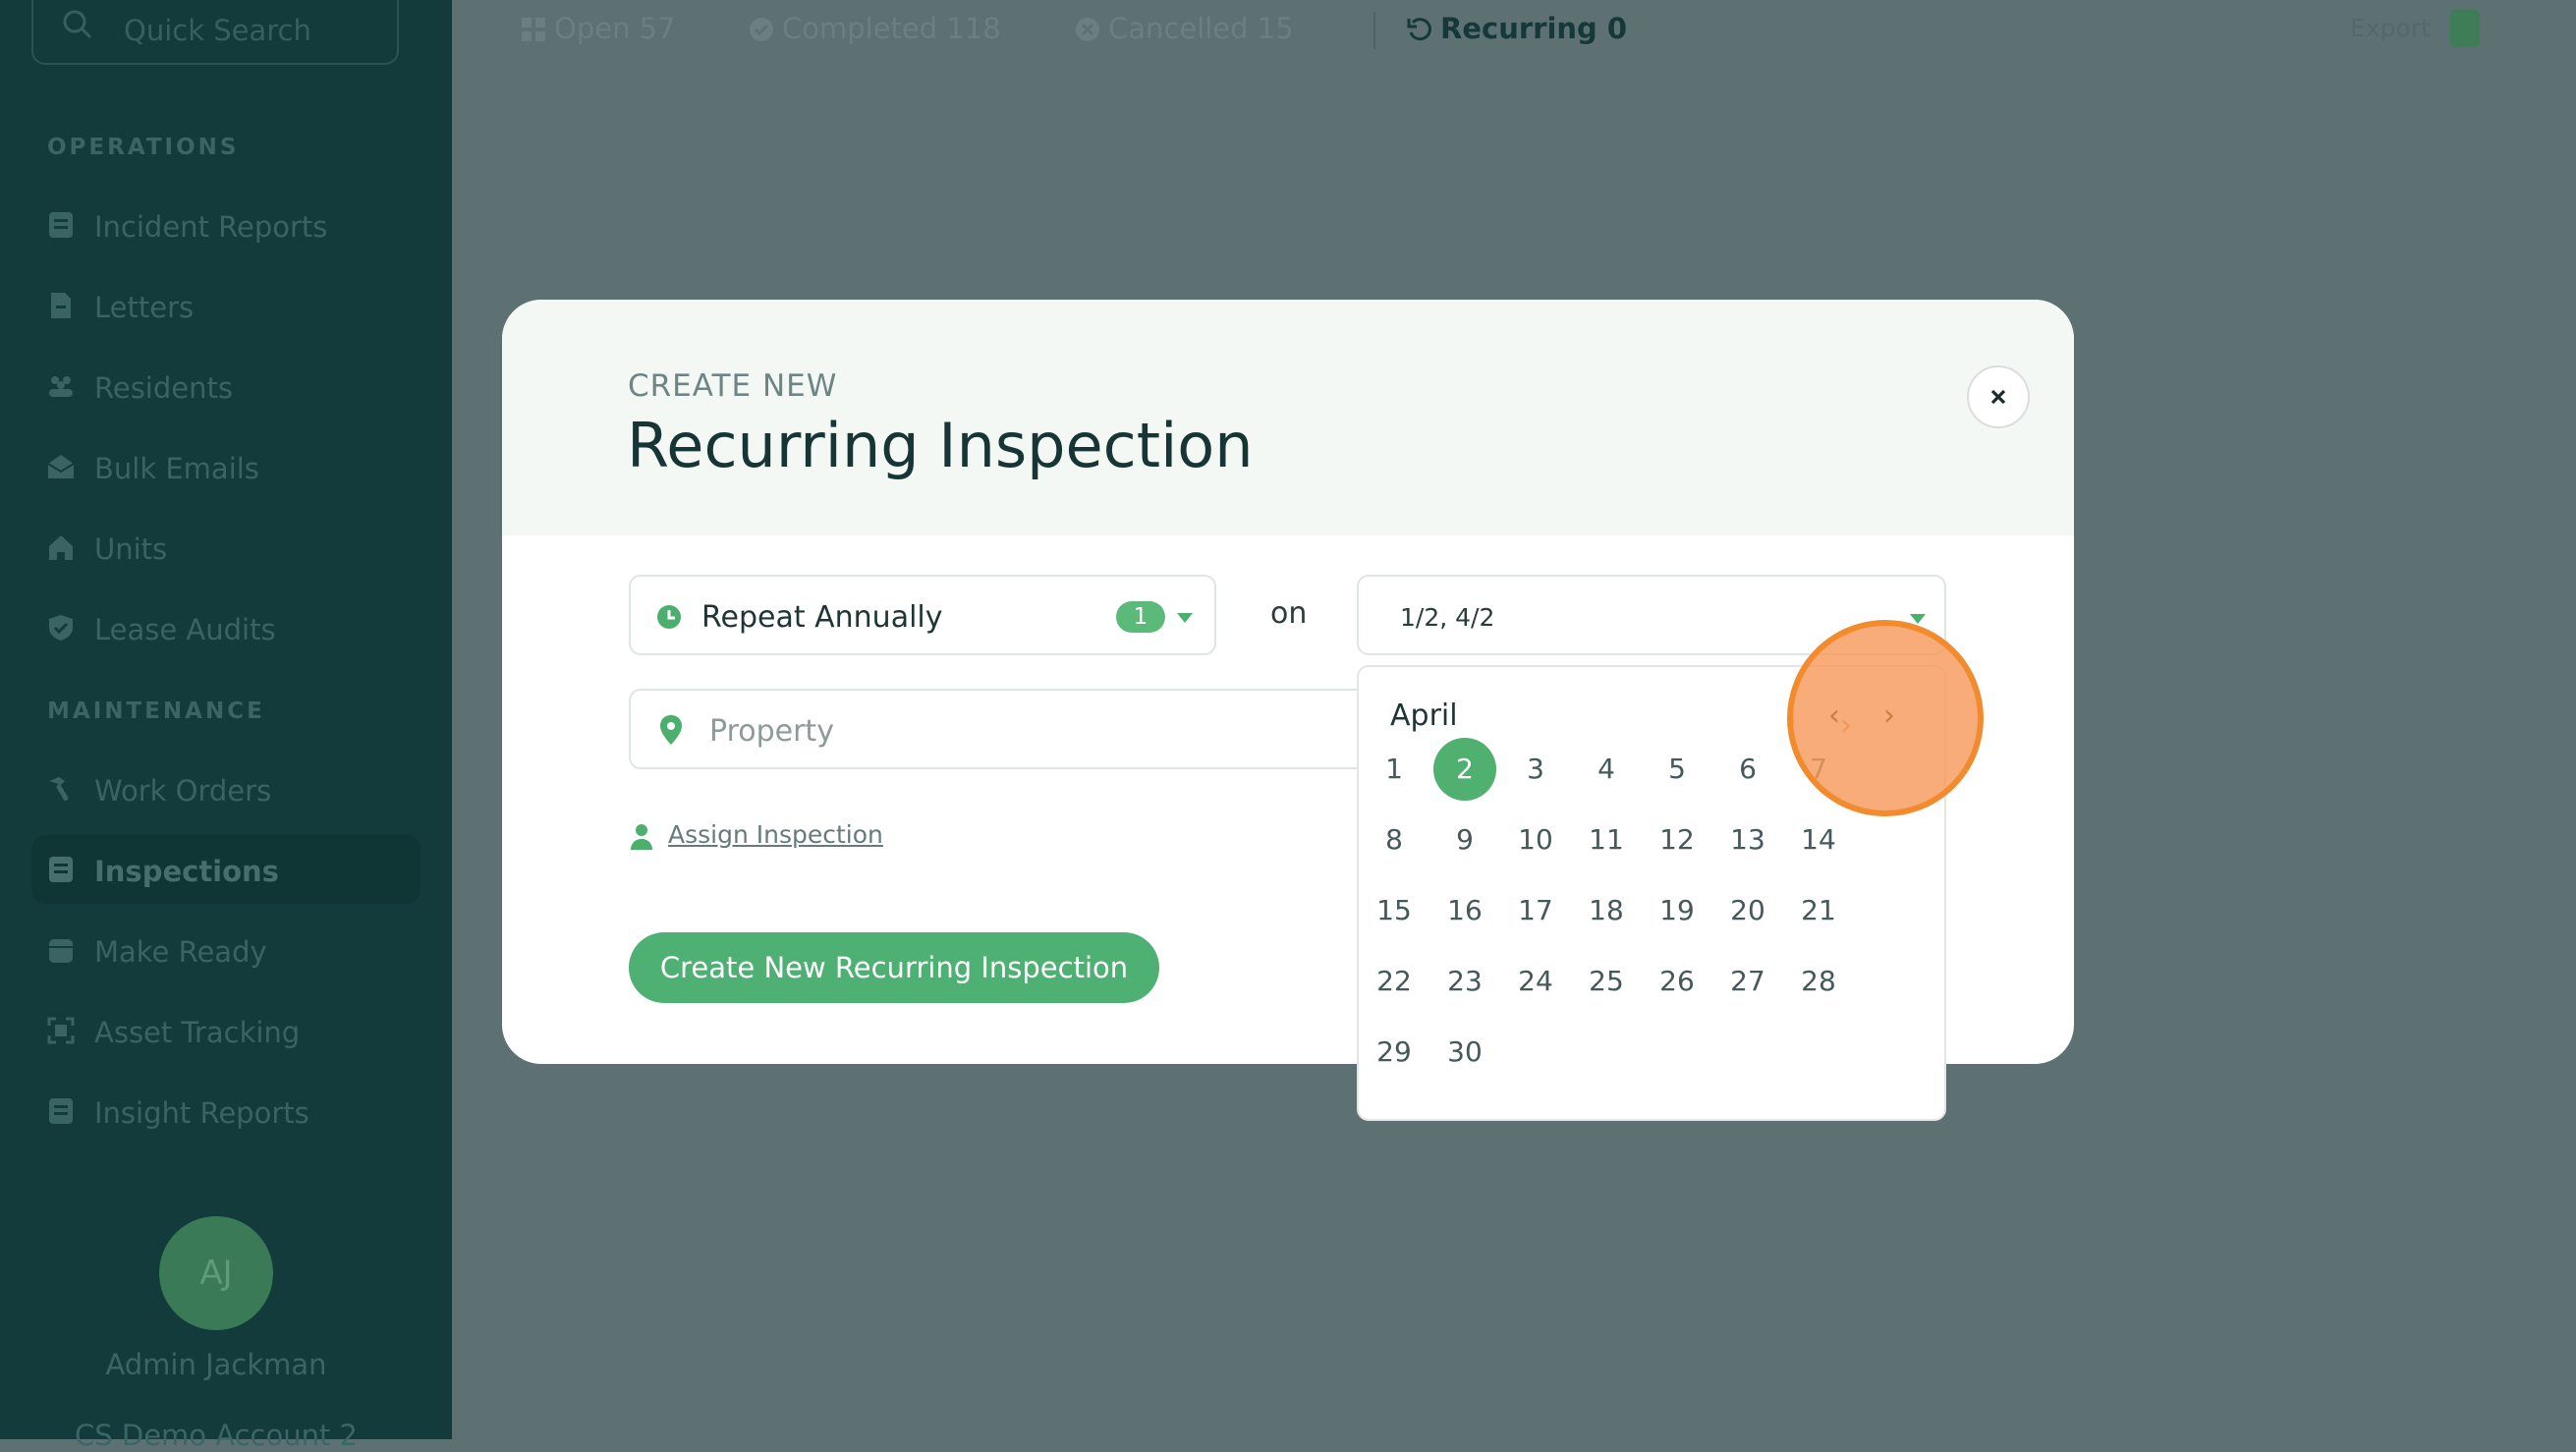 The width and height of the screenshot is (2576, 1452). I want to click on sidebar-item-insight-reports: Insight Reports, so click(225, 1111).